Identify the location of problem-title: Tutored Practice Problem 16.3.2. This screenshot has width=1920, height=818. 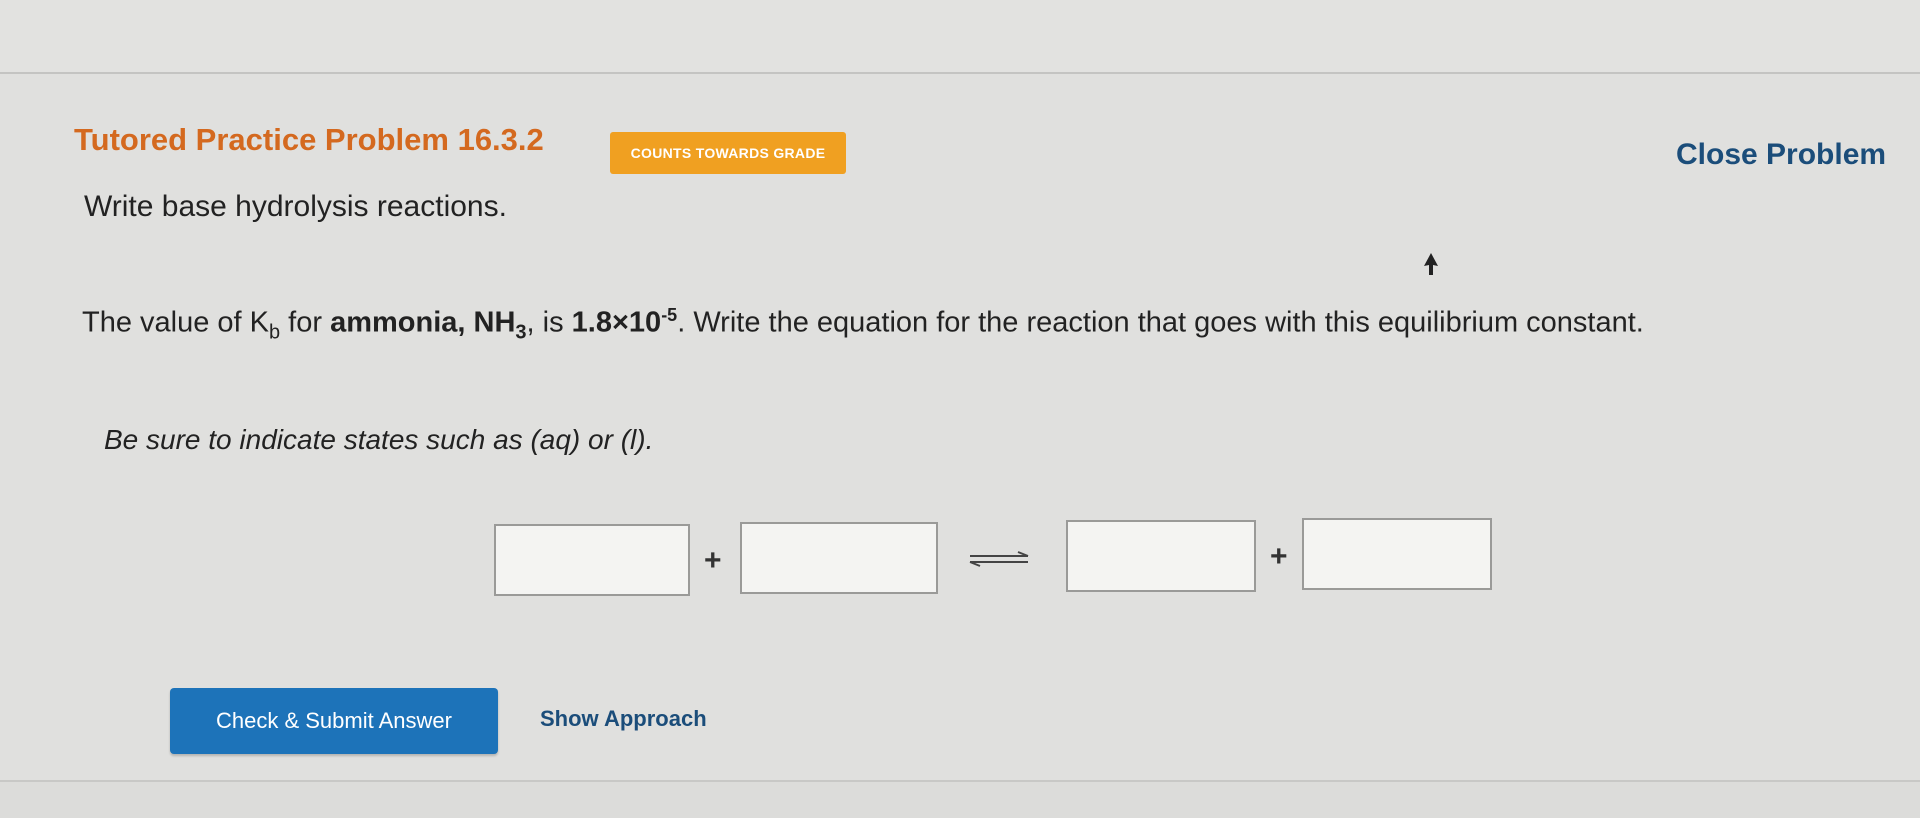
(309, 139).